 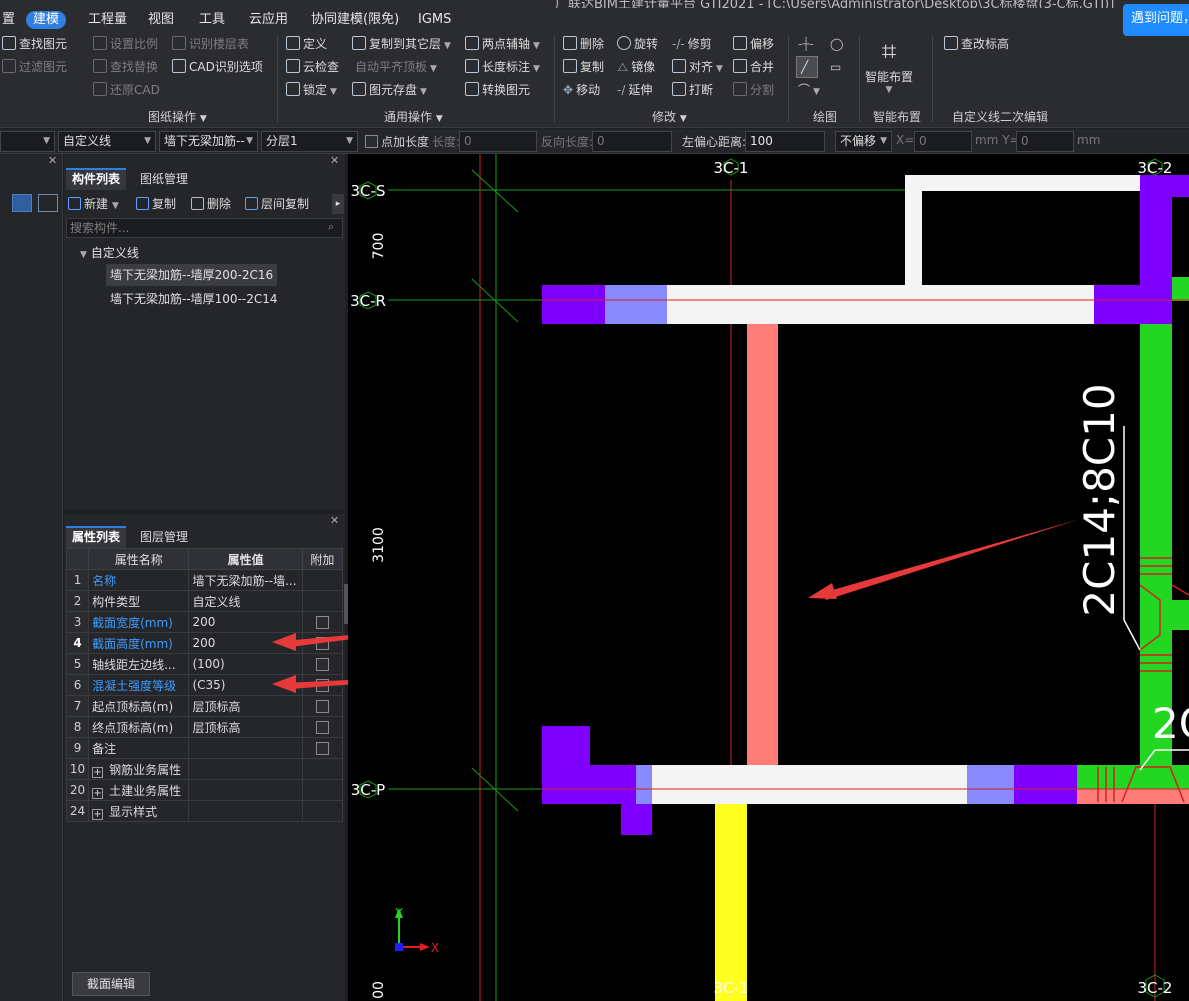 I want to click on check-elevation-button: 查改标高, so click(x=976, y=44).